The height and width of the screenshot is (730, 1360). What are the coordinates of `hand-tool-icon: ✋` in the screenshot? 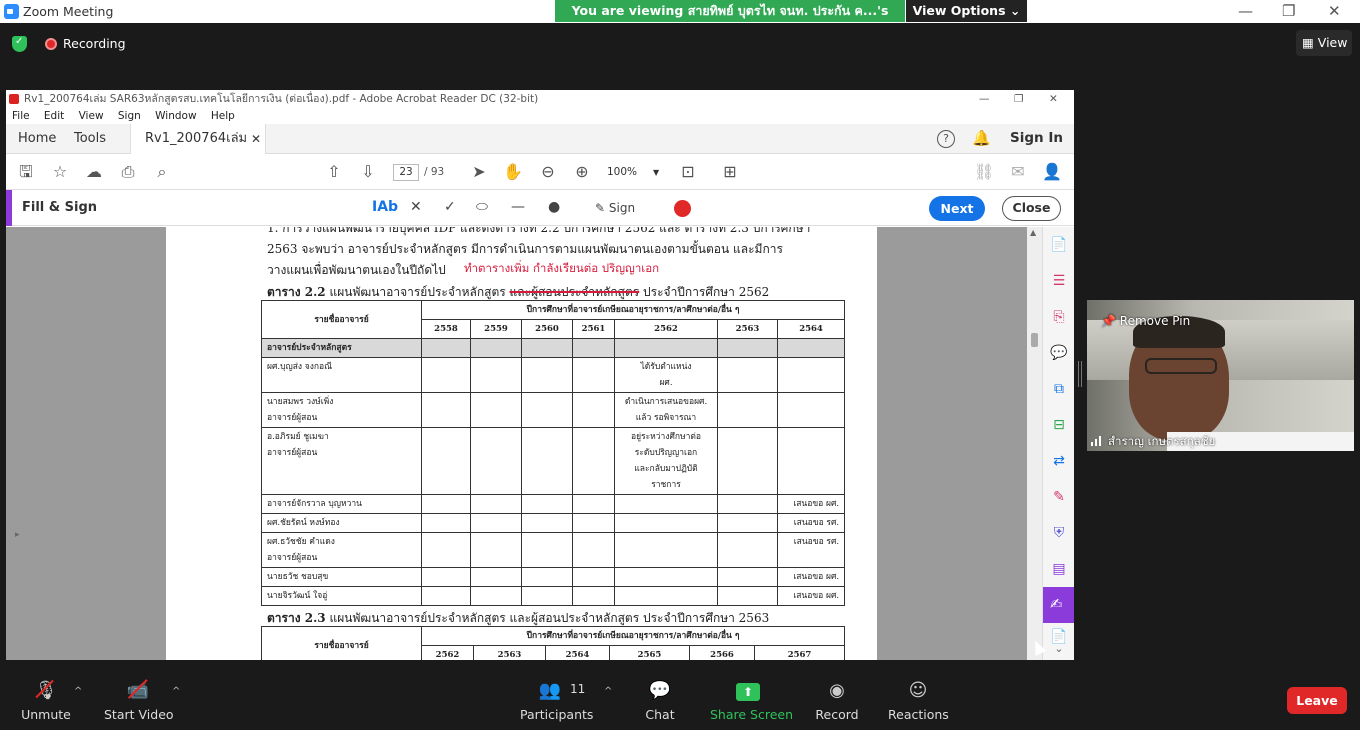 It's located at (513, 172).